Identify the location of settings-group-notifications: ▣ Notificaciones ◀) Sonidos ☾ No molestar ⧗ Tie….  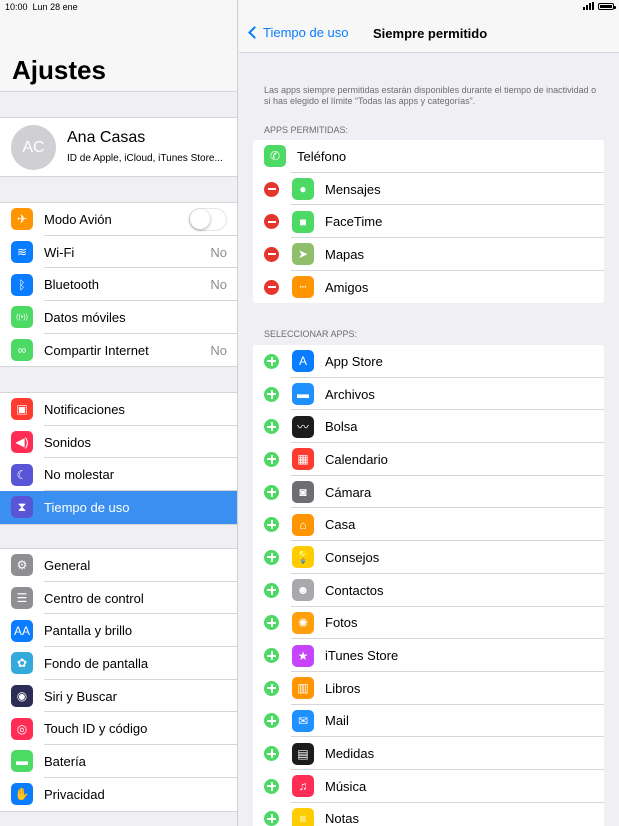
(118, 458).